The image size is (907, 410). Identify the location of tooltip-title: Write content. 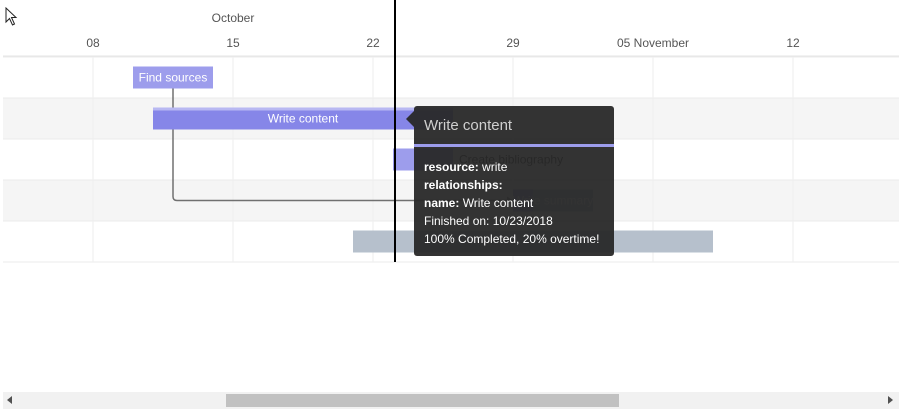
(468, 125).